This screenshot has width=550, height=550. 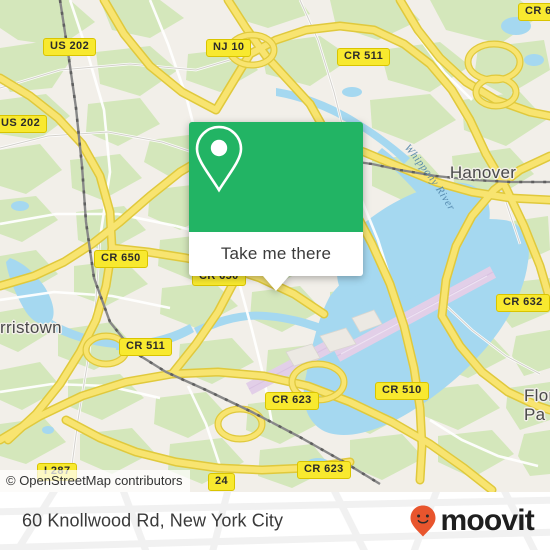 I want to click on moovit-brand: moovit, so click(x=471, y=521).